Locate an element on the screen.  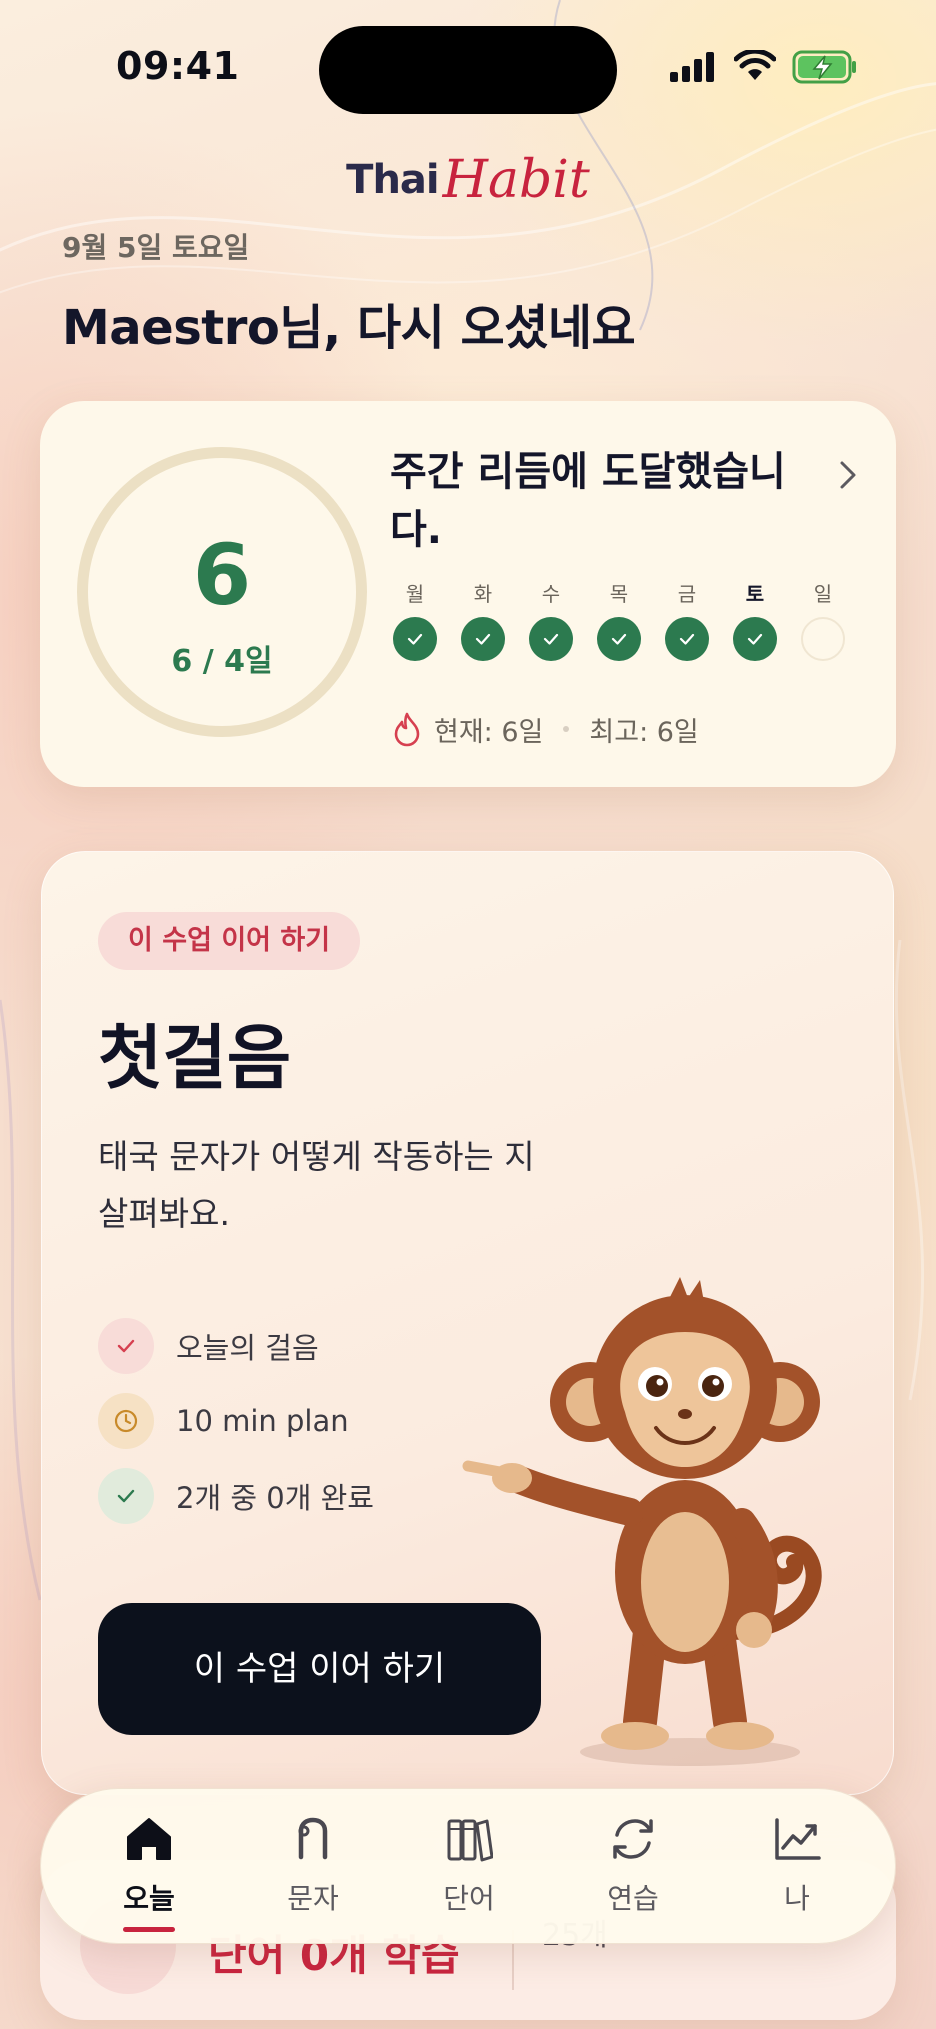
meta-progress: 2개 중 0개 완료 is located at coordinates (236, 1496).